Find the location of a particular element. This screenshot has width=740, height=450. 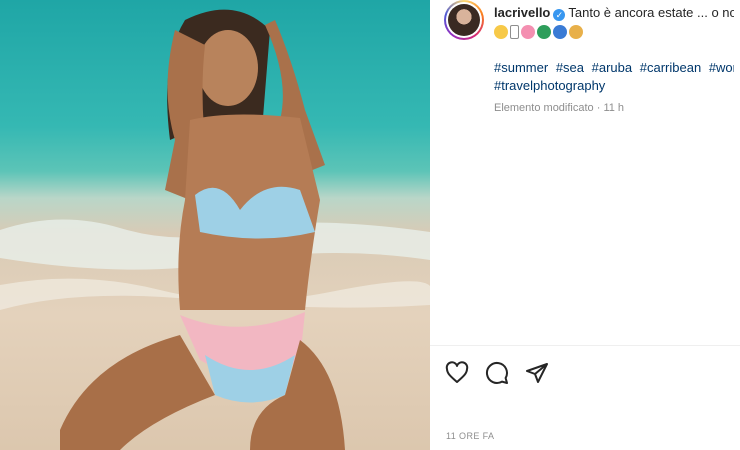

wave-icon is located at coordinates (560, 32).